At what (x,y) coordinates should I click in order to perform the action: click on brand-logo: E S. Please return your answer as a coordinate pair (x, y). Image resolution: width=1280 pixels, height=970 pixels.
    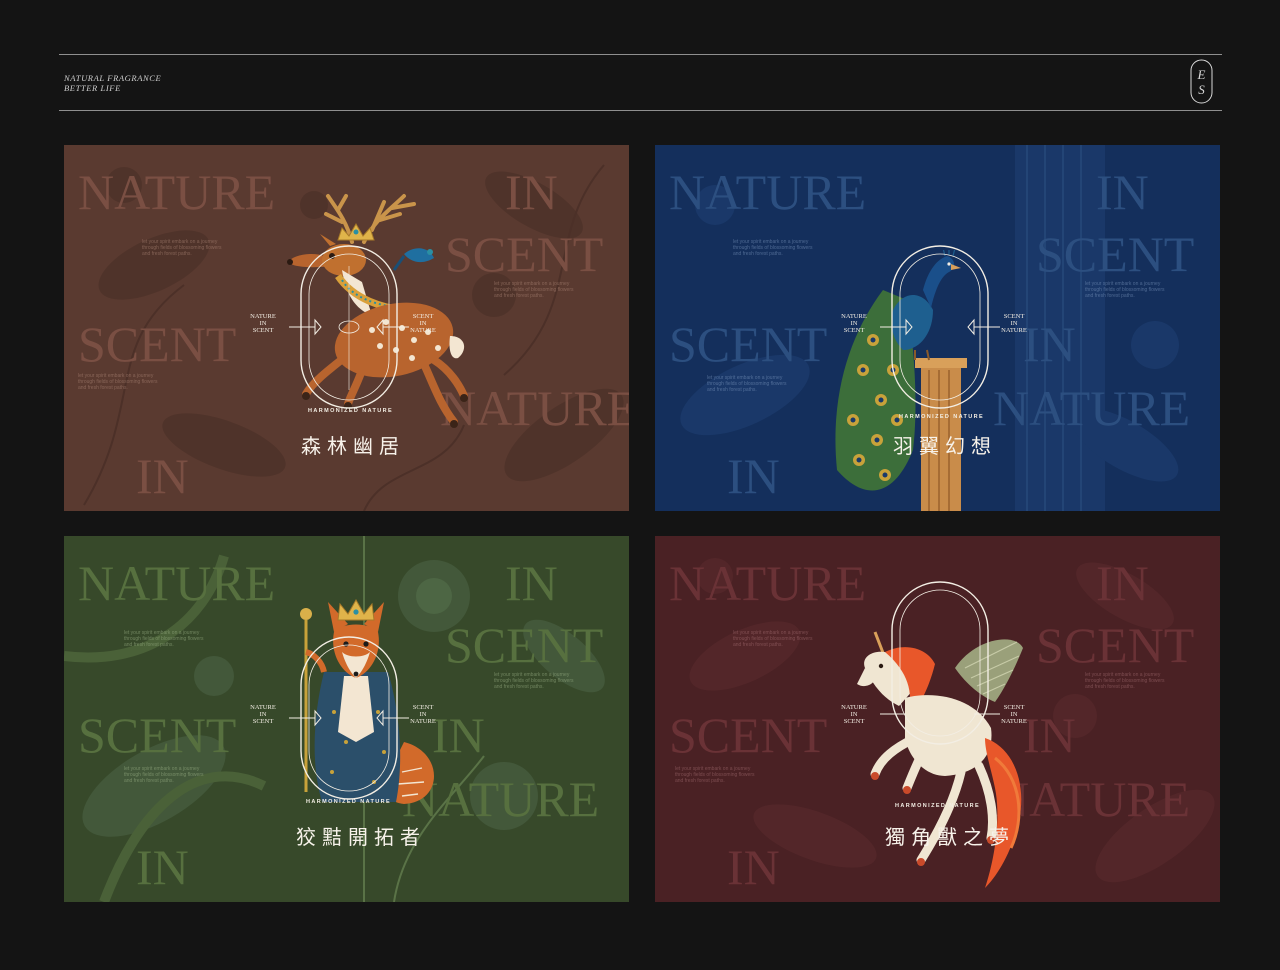
    Looking at the image, I should click on (1201, 81).